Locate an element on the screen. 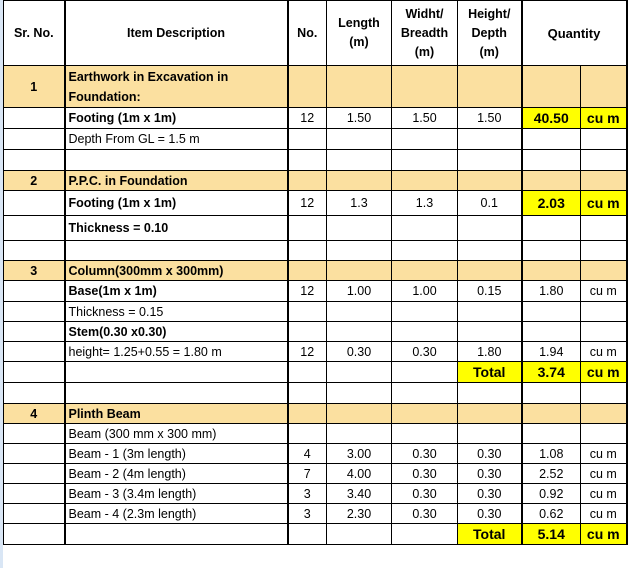  item-description: Beam - 4 (2.3m length) is located at coordinates (176, 513).